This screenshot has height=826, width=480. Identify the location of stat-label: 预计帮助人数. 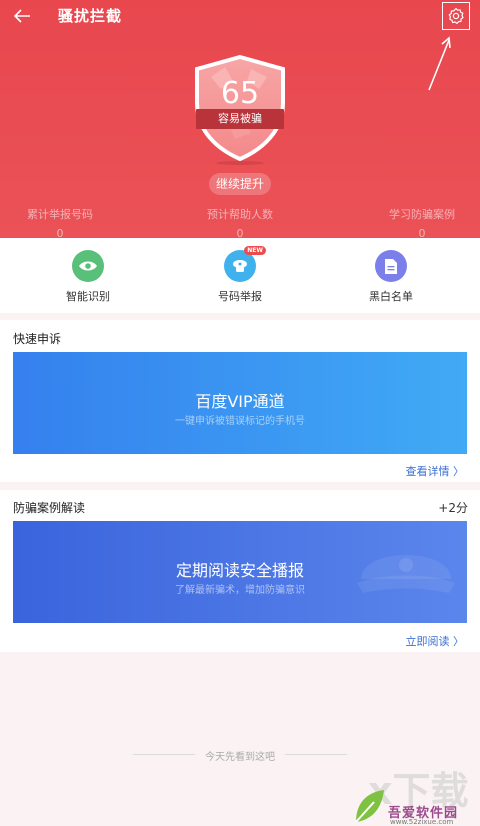
(240, 214).